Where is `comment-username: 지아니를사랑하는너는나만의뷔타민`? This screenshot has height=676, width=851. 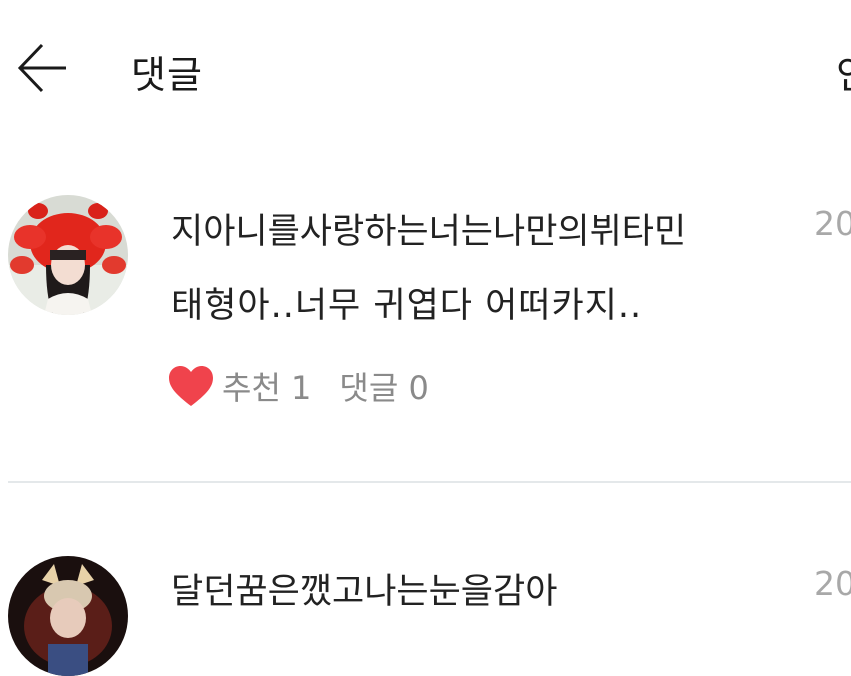
comment-username: 지아니를사랑하는너는나만의뷔타민 is located at coordinates (428, 228).